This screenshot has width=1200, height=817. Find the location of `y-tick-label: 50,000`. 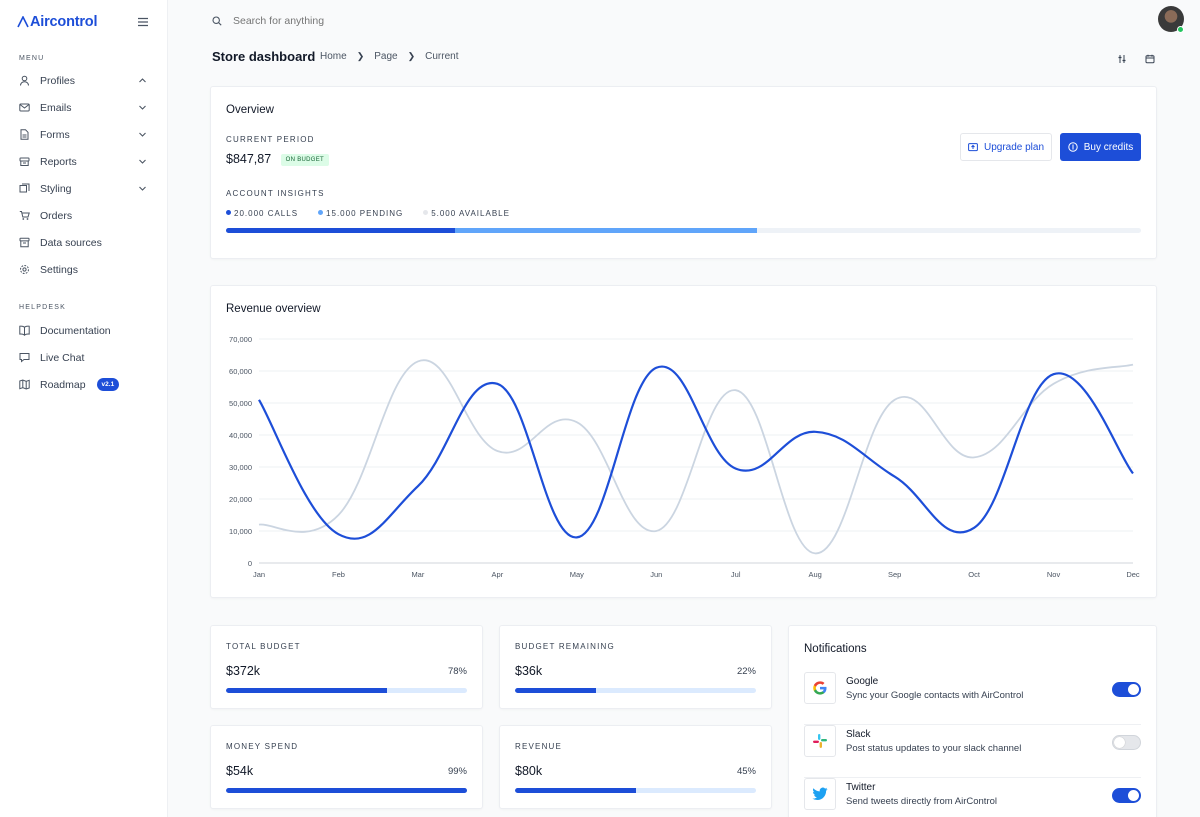

y-tick-label: 50,000 is located at coordinates (240, 403).